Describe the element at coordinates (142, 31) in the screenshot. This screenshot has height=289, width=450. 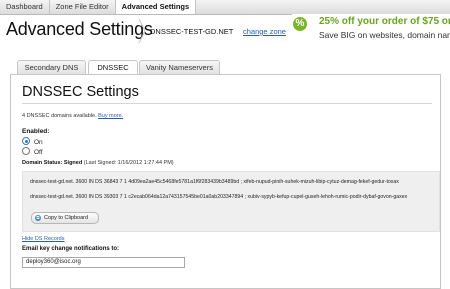
I see `chevron-divider-icon` at that location.